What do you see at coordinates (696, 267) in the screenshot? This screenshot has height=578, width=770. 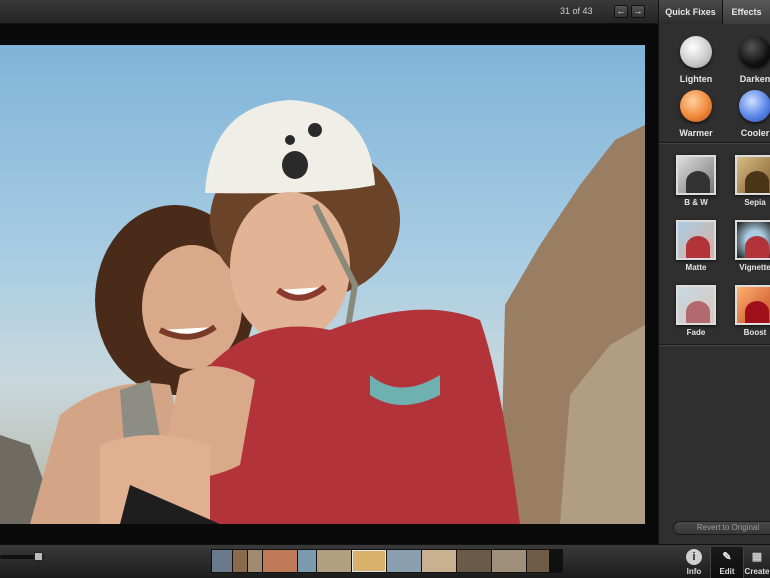 I see `effect-label: Matte` at bounding box center [696, 267].